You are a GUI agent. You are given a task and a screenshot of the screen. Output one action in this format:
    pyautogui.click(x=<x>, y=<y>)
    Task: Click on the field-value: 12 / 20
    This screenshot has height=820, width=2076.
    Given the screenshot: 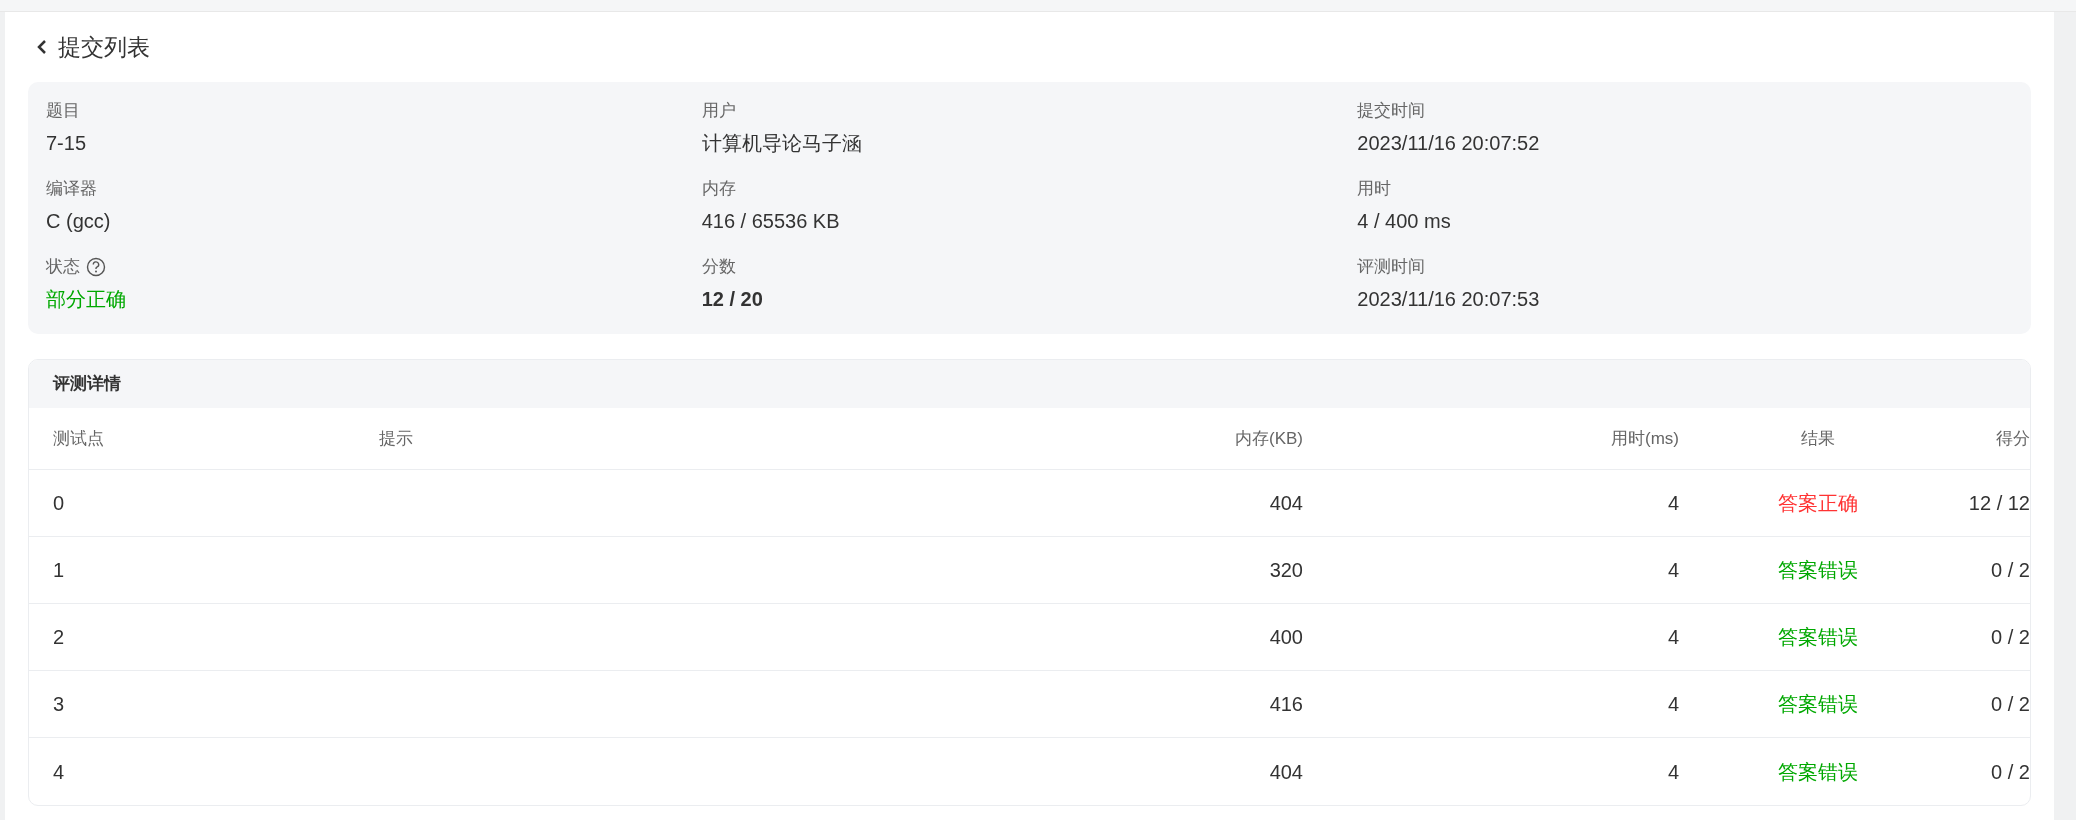 What is the action you would take?
    pyautogui.click(x=732, y=299)
    